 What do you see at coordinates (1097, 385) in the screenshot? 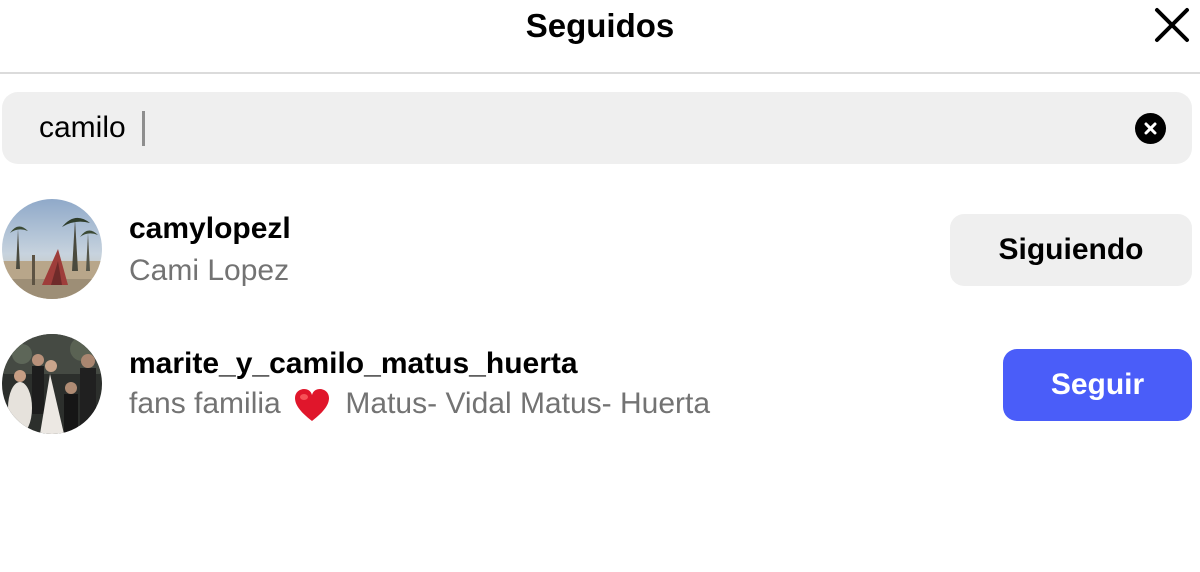
I see `follow-button: Seguir` at bounding box center [1097, 385].